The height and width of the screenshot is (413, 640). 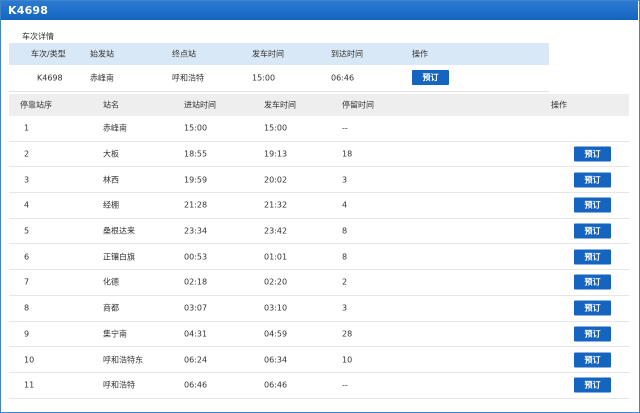 What do you see at coordinates (319, 309) in the screenshot?
I see `table-row: 8 商都 03:07 03:10 3 预订` at bounding box center [319, 309].